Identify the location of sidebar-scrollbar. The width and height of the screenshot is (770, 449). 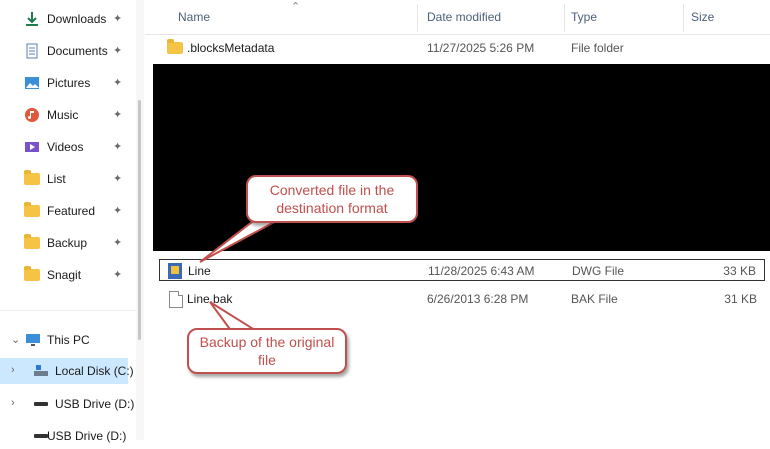
(140, 220).